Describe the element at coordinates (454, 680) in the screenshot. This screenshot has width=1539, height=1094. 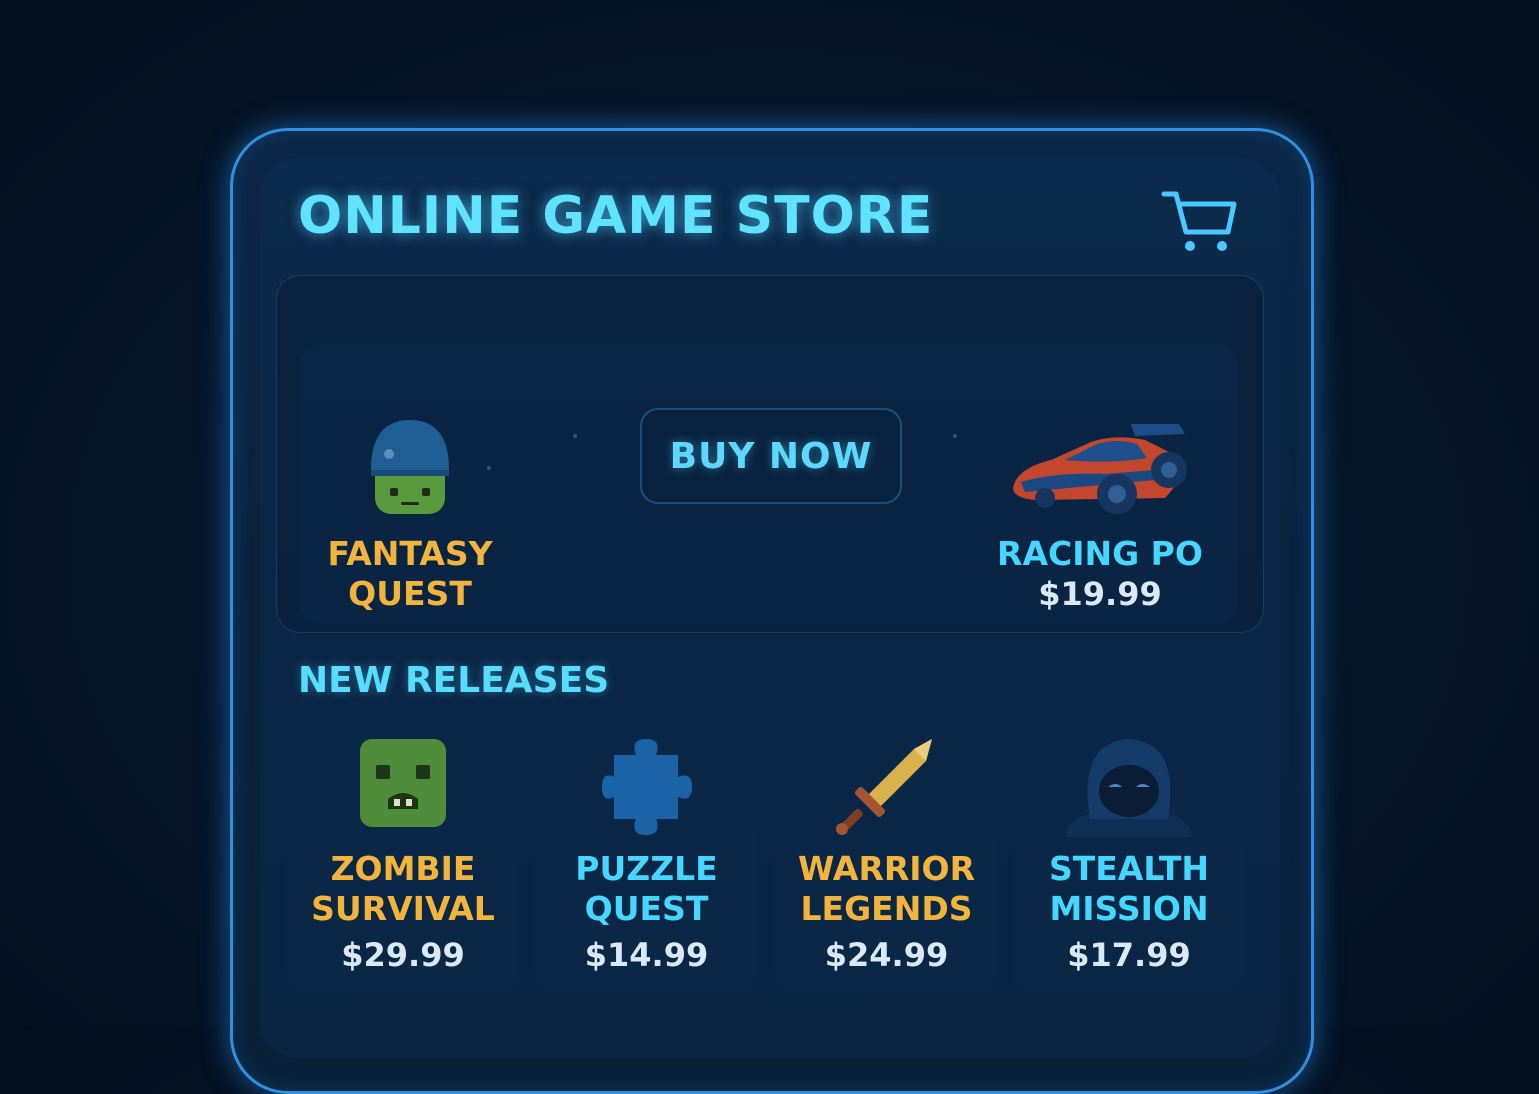
I see `new-releases-heading: NEW RELEASES` at that location.